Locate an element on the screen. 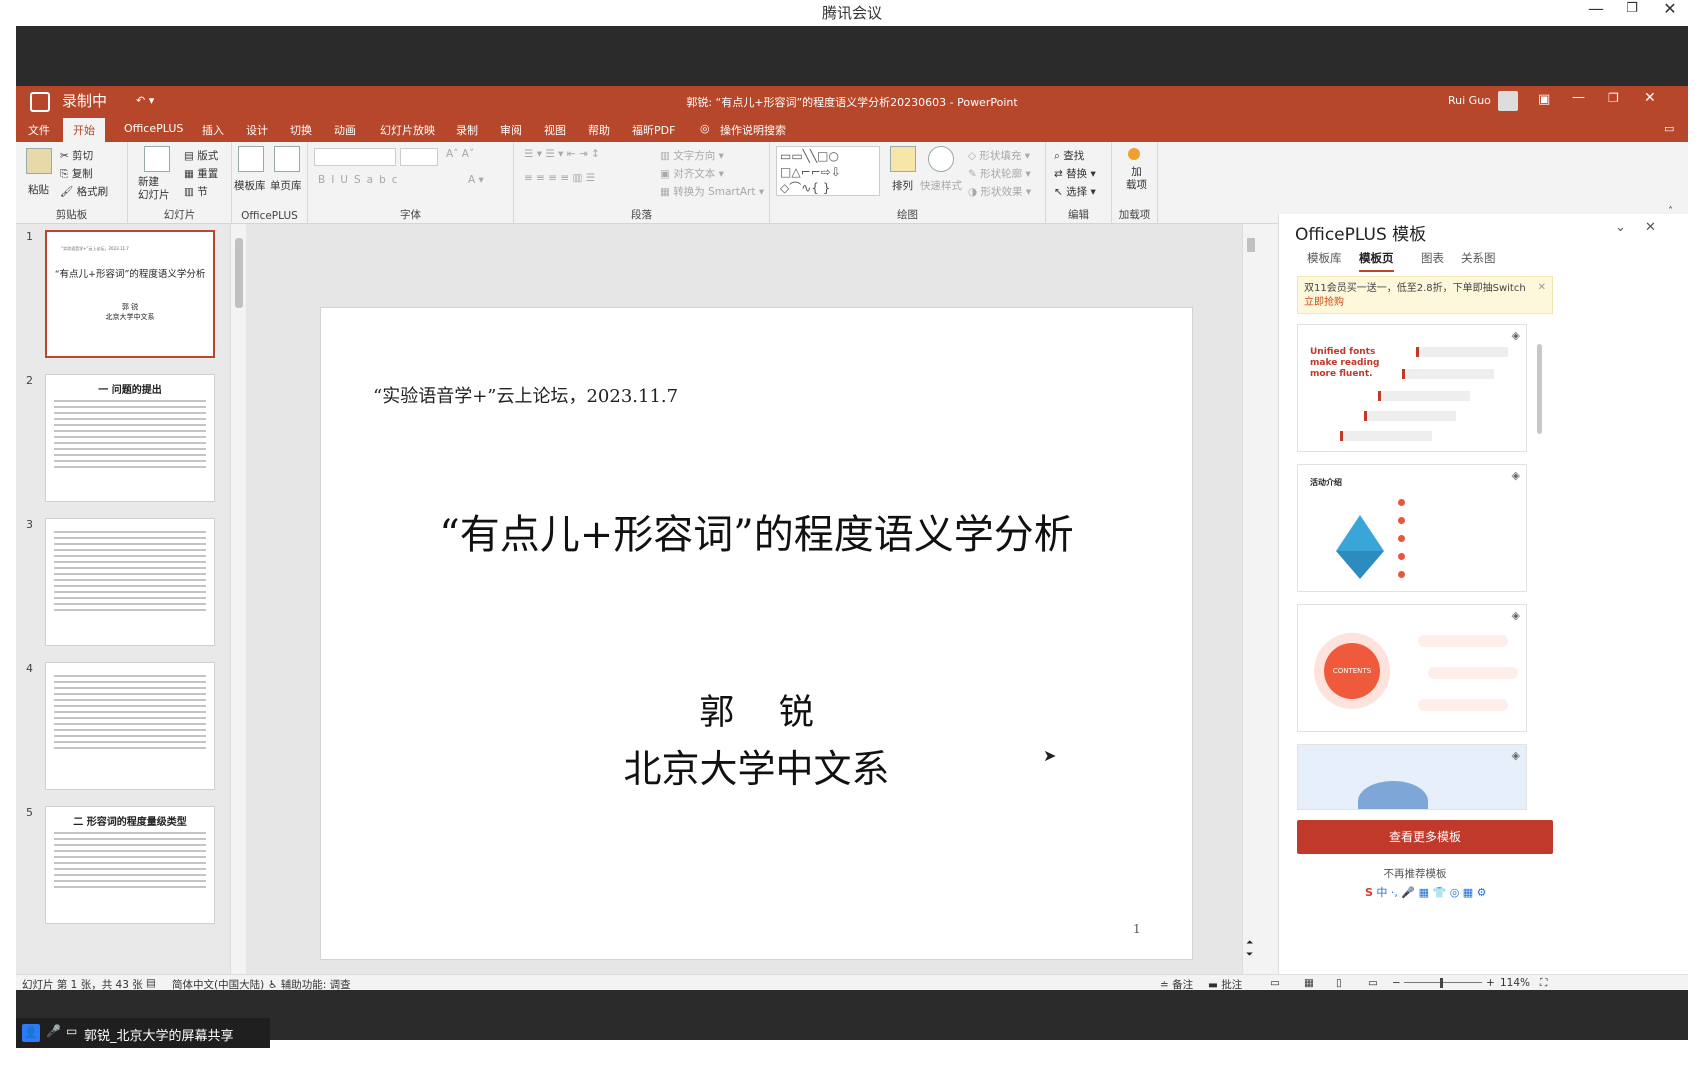 This screenshot has height=1065, width=1704. template-card: ◈ 活动介绍 is located at coordinates (1412, 528).